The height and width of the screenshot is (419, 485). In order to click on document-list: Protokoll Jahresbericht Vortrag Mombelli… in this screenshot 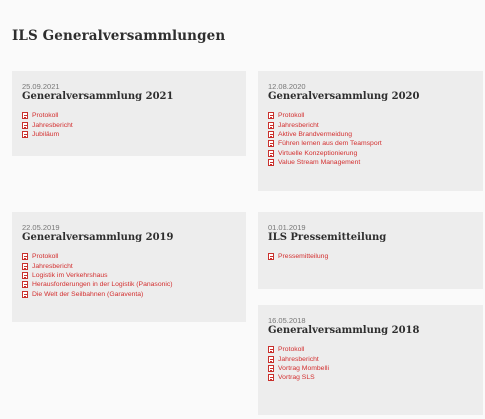, I will do `click(370, 364)`.